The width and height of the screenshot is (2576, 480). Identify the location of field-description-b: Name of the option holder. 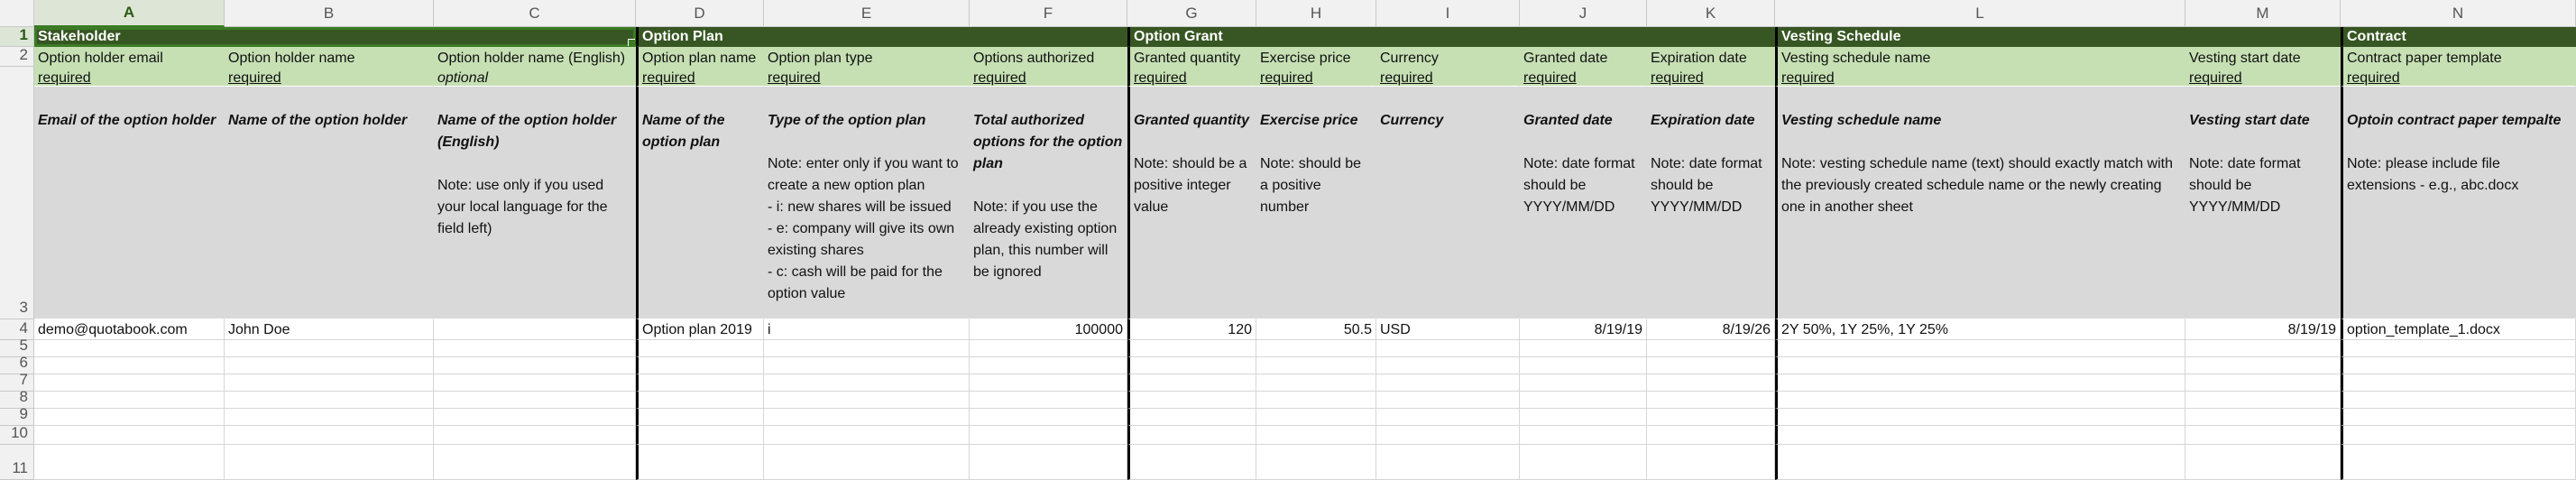
(329, 203).